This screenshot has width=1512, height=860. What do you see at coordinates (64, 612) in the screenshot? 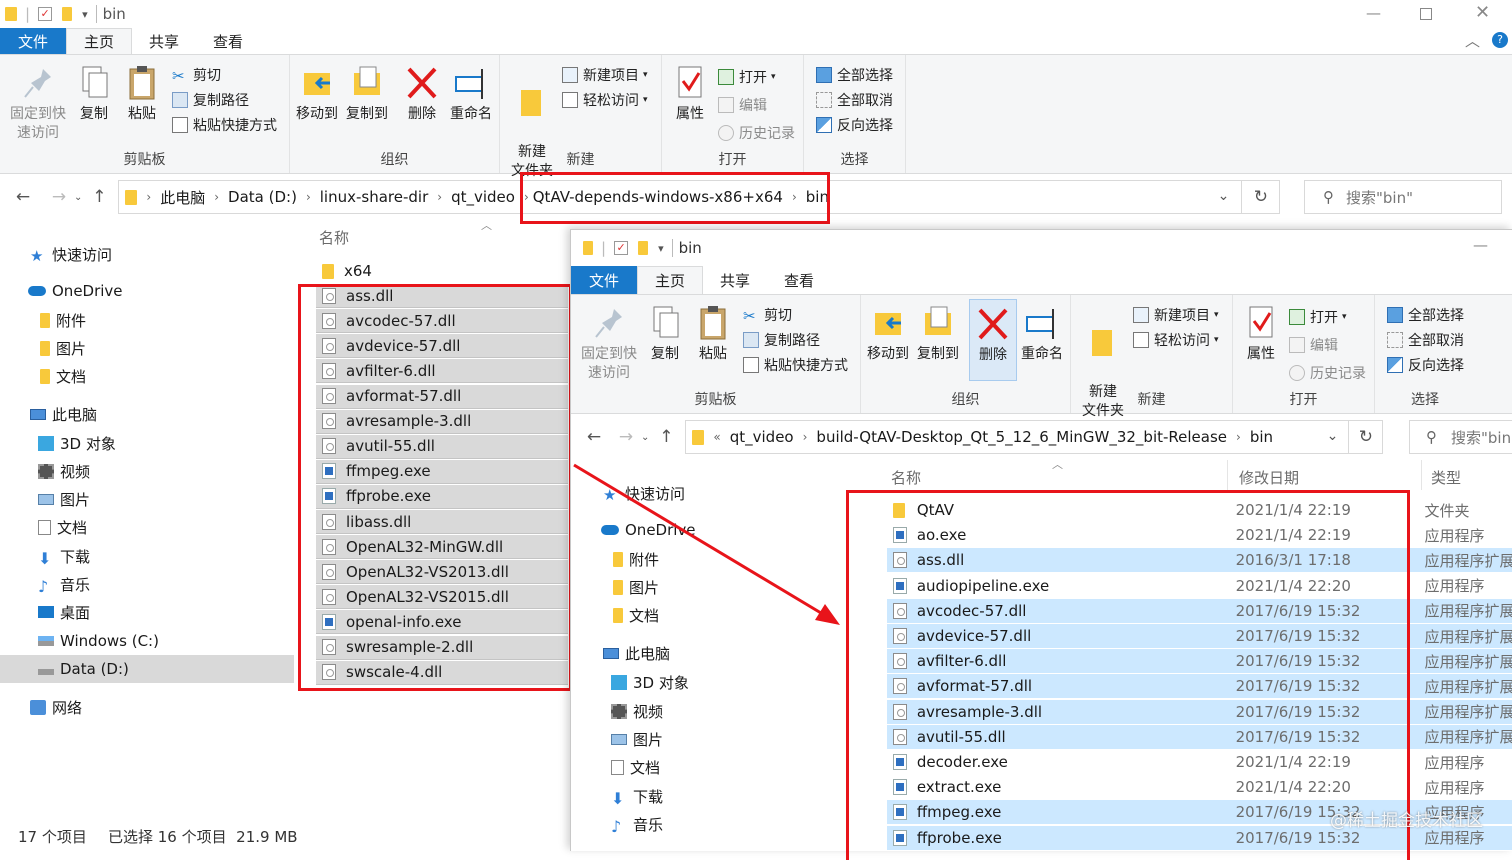
I see `nav-desktop: 桌面` at bounding box center [64, 612].